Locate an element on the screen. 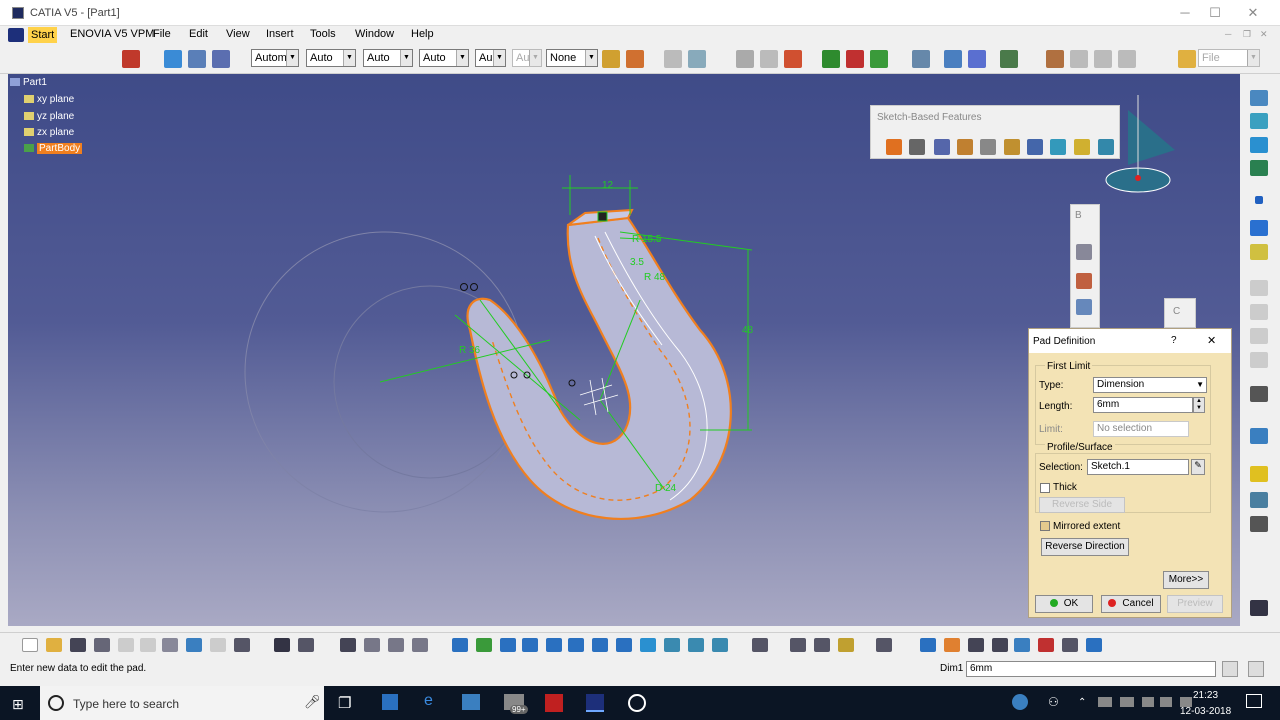 The width and height of the screenshot is (1280, 720). sketch-icon is located at coordinates (1259, 436).